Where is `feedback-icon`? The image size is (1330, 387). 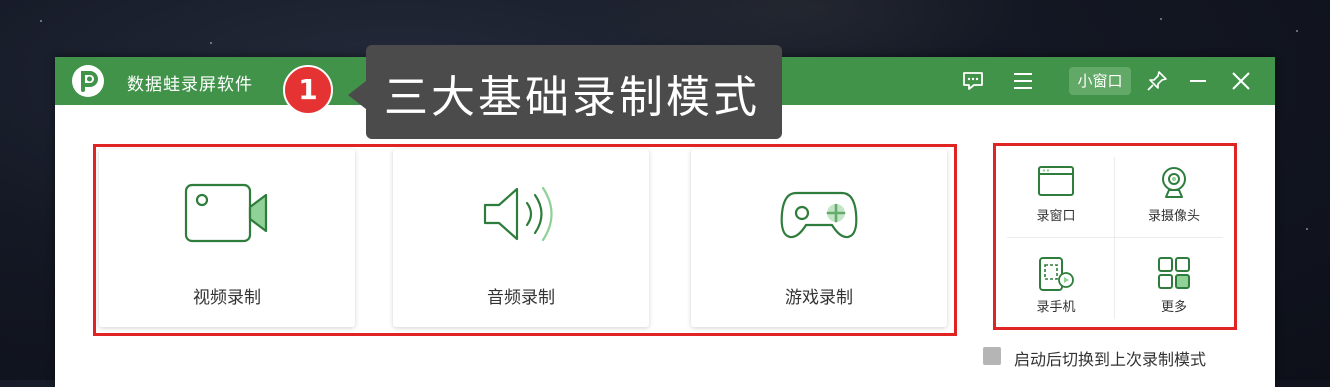
feedback-icon is located at coordinates (973, 81).